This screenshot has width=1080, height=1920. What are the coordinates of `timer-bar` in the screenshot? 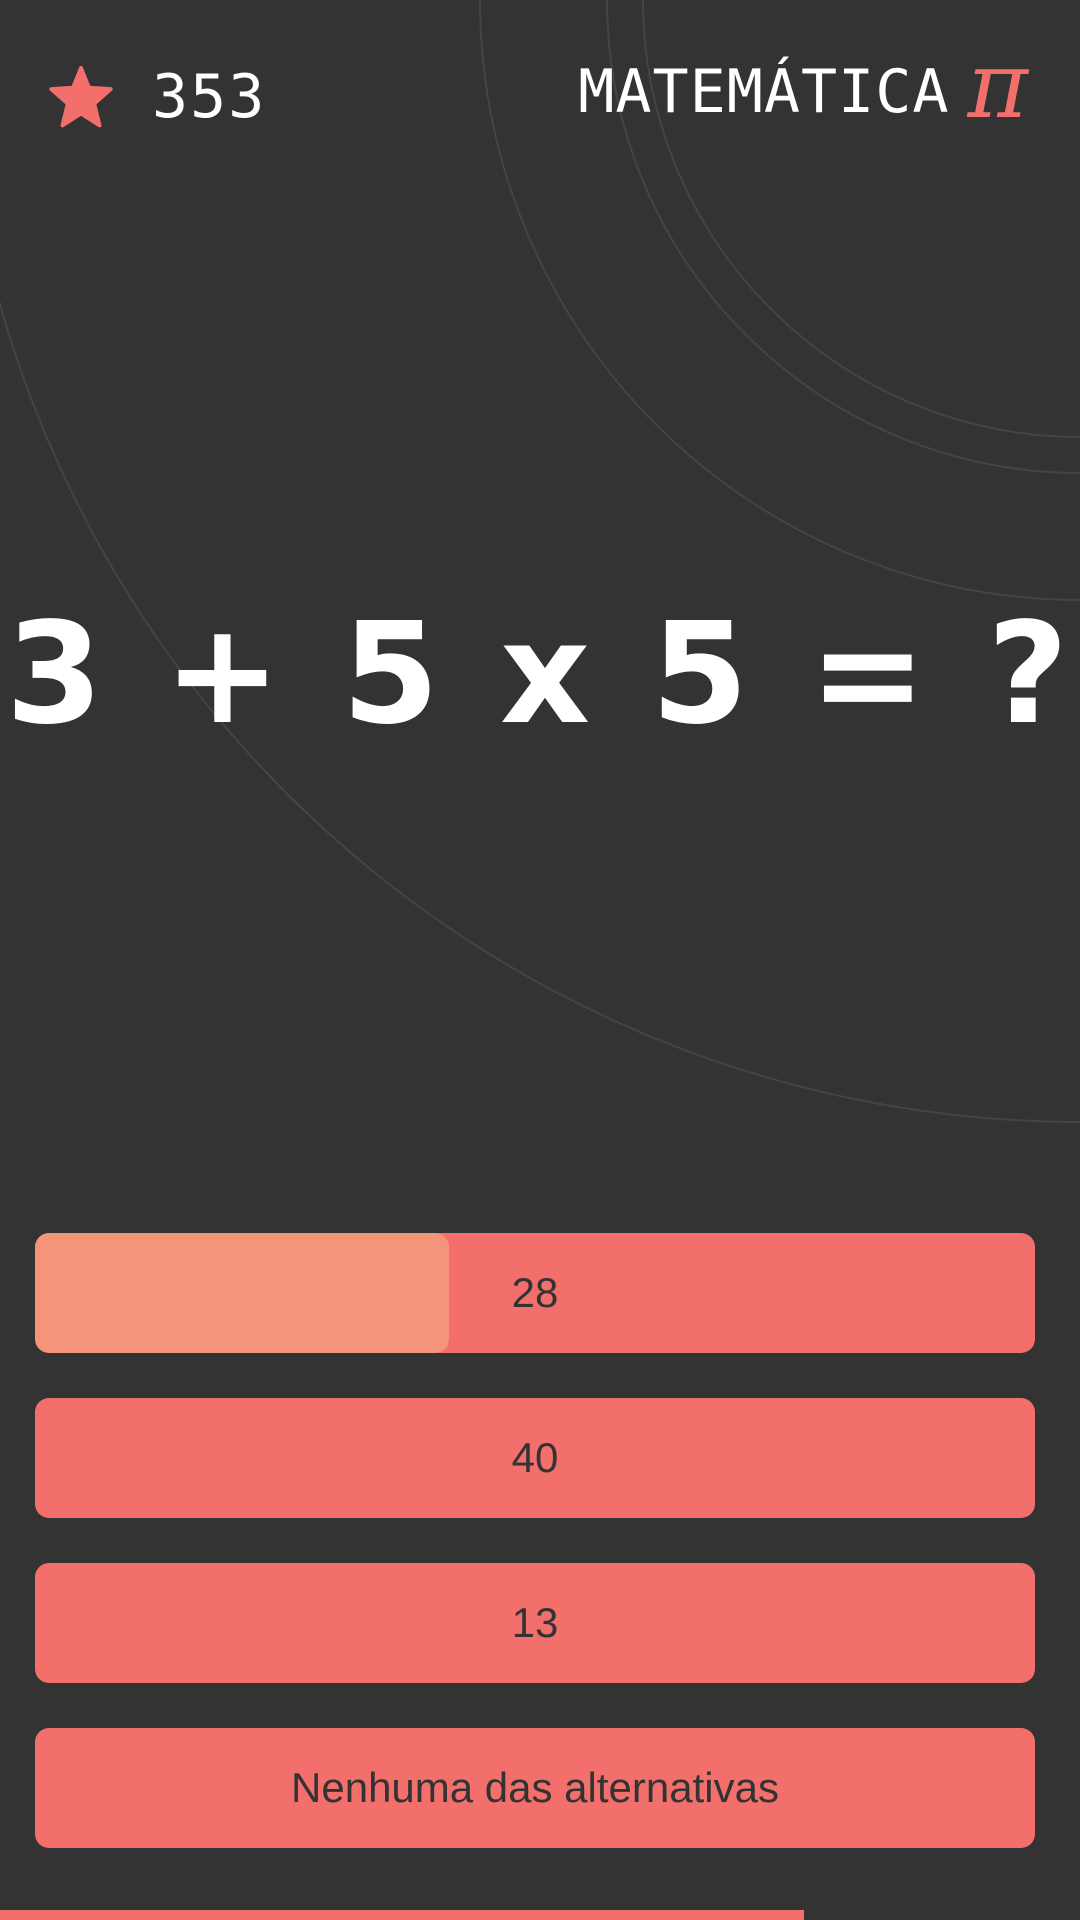 It's located at (402, 1915).